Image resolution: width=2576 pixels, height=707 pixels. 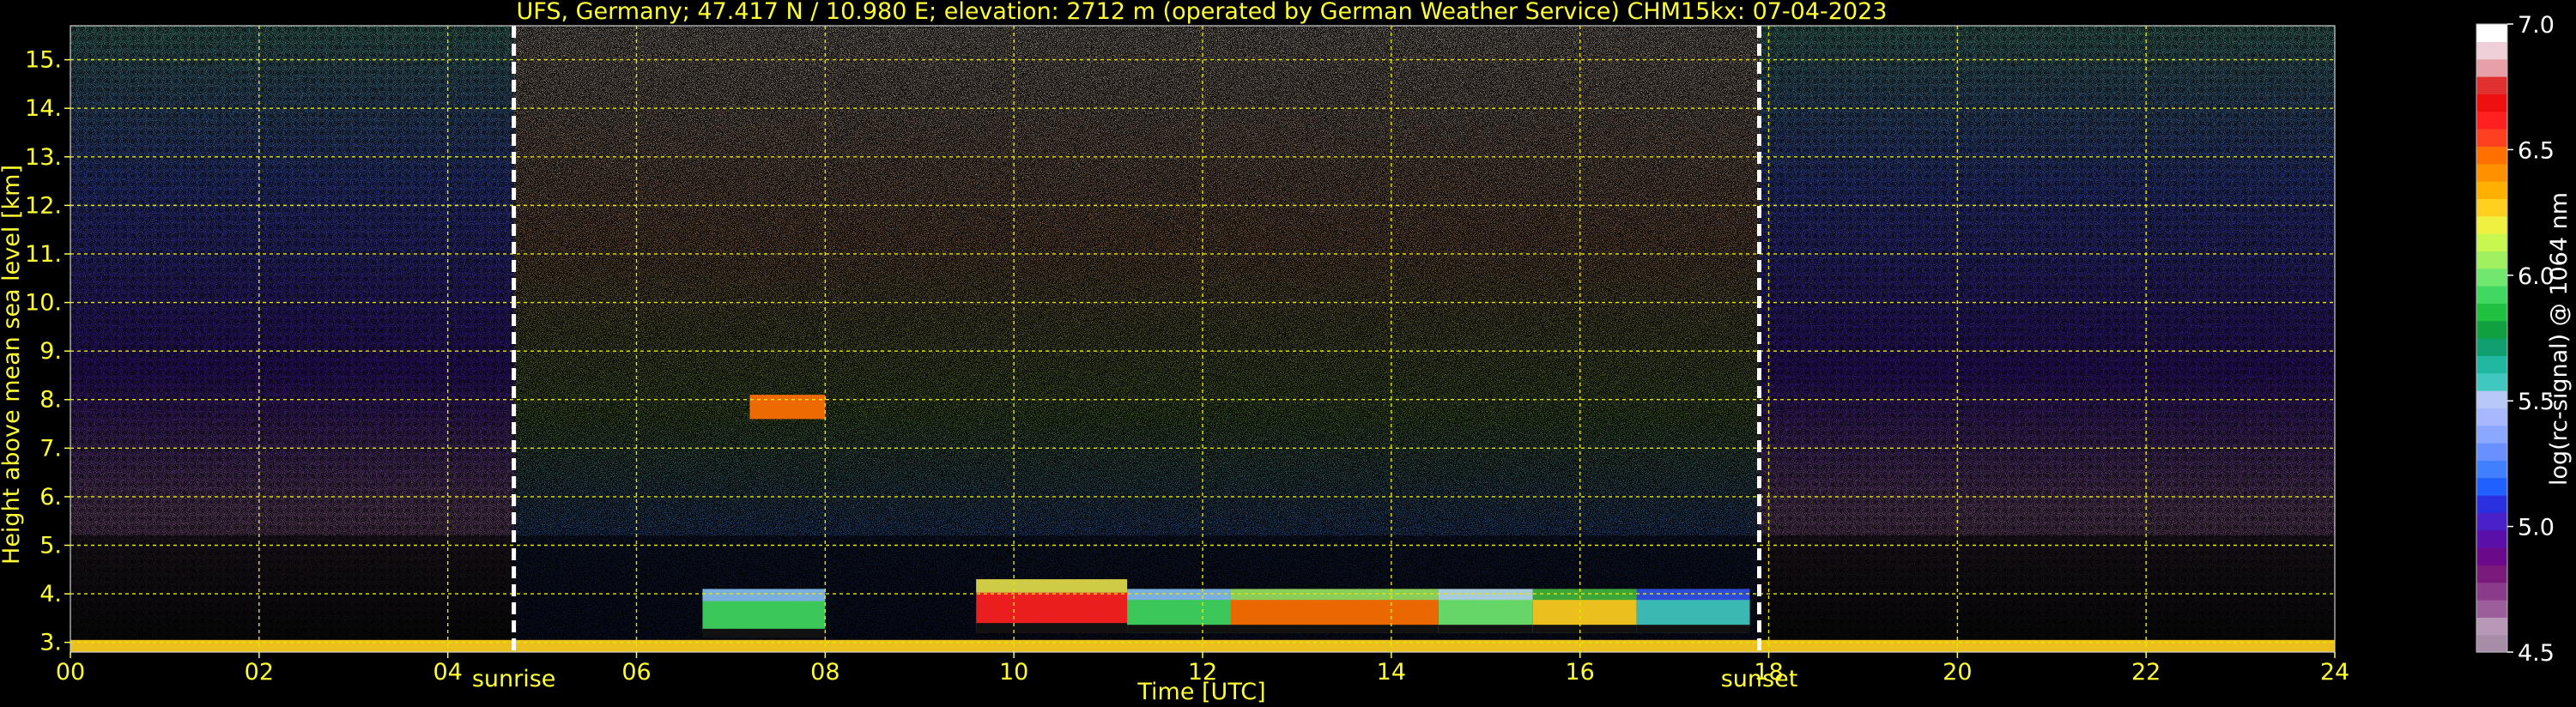 What do you see at coordinates (50, 351) in the screenshot?
I see `y-tick-label: 9.` at bounding box center [50, 351].